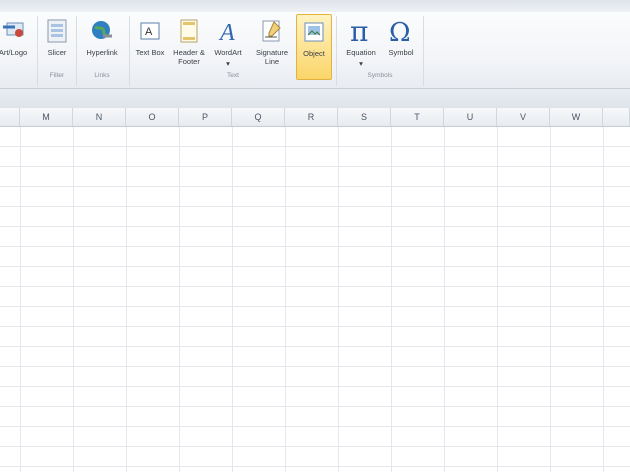 The image size is (630, 472). I want to click on svg-text: π, so click(359, 31).